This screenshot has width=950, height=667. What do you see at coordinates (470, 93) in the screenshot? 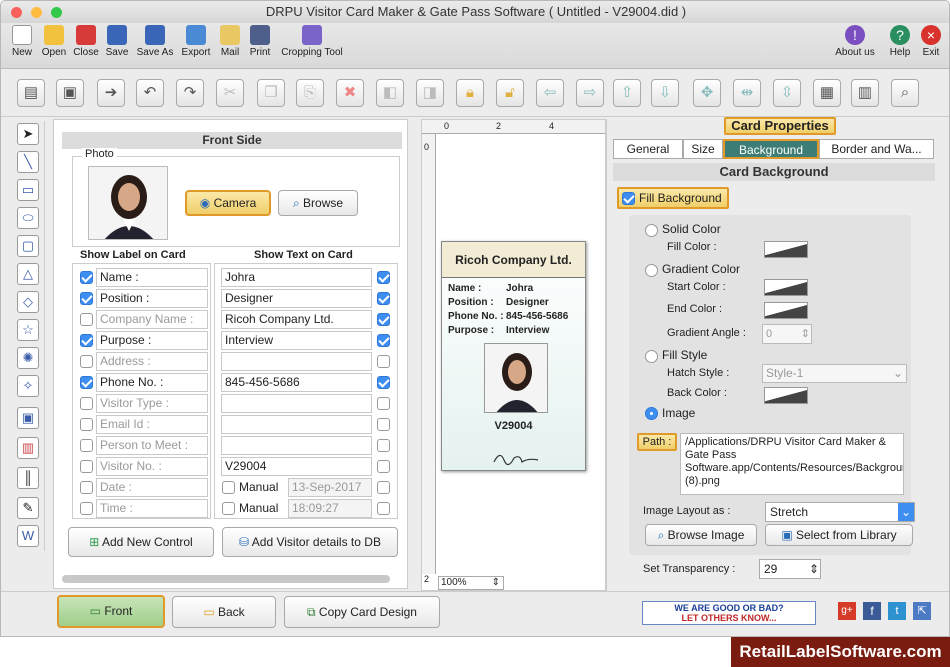
I see `lock-icon: 🔒︎` at bounding box center [470, 93].